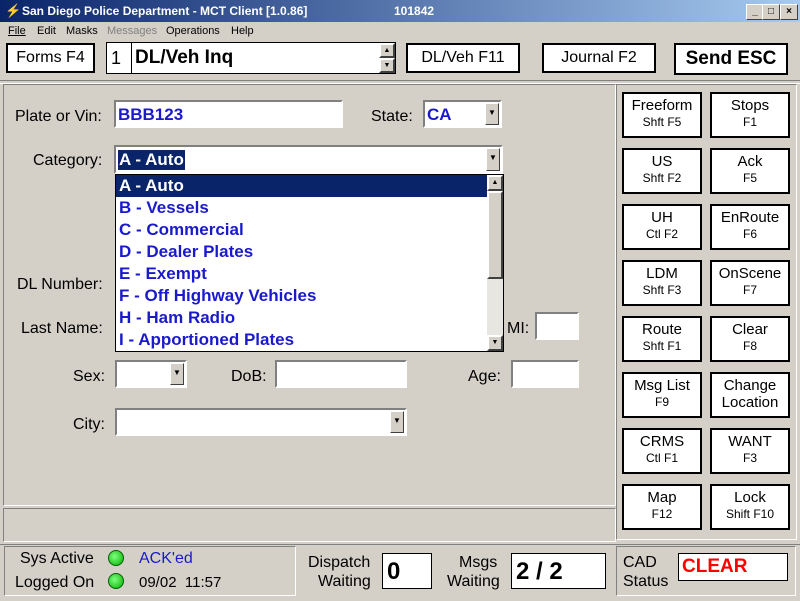  I want to click on sys-active-label: Sys Active, so click(57, 558).